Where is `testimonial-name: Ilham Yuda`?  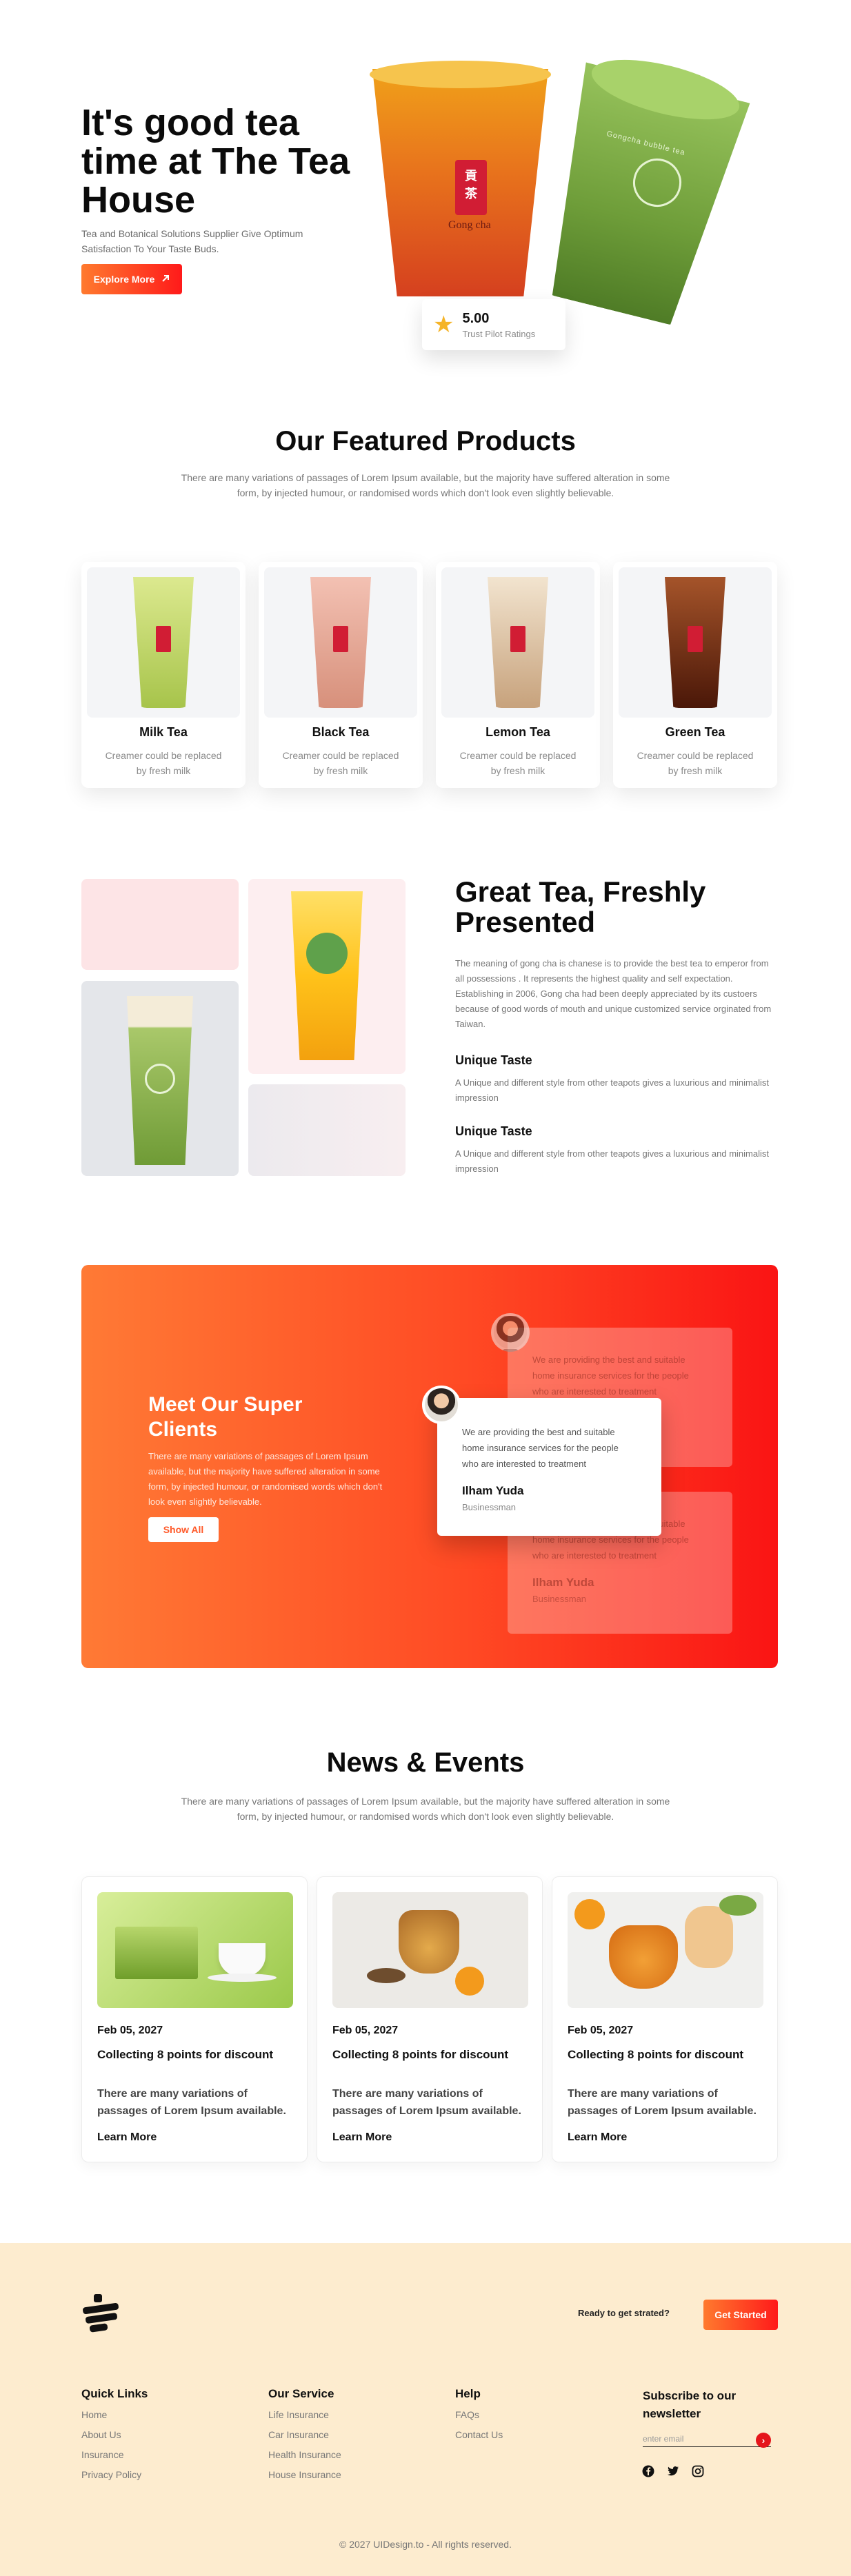
testimonial-name: Ilham Yuda is located at coordinates (493, 1490).